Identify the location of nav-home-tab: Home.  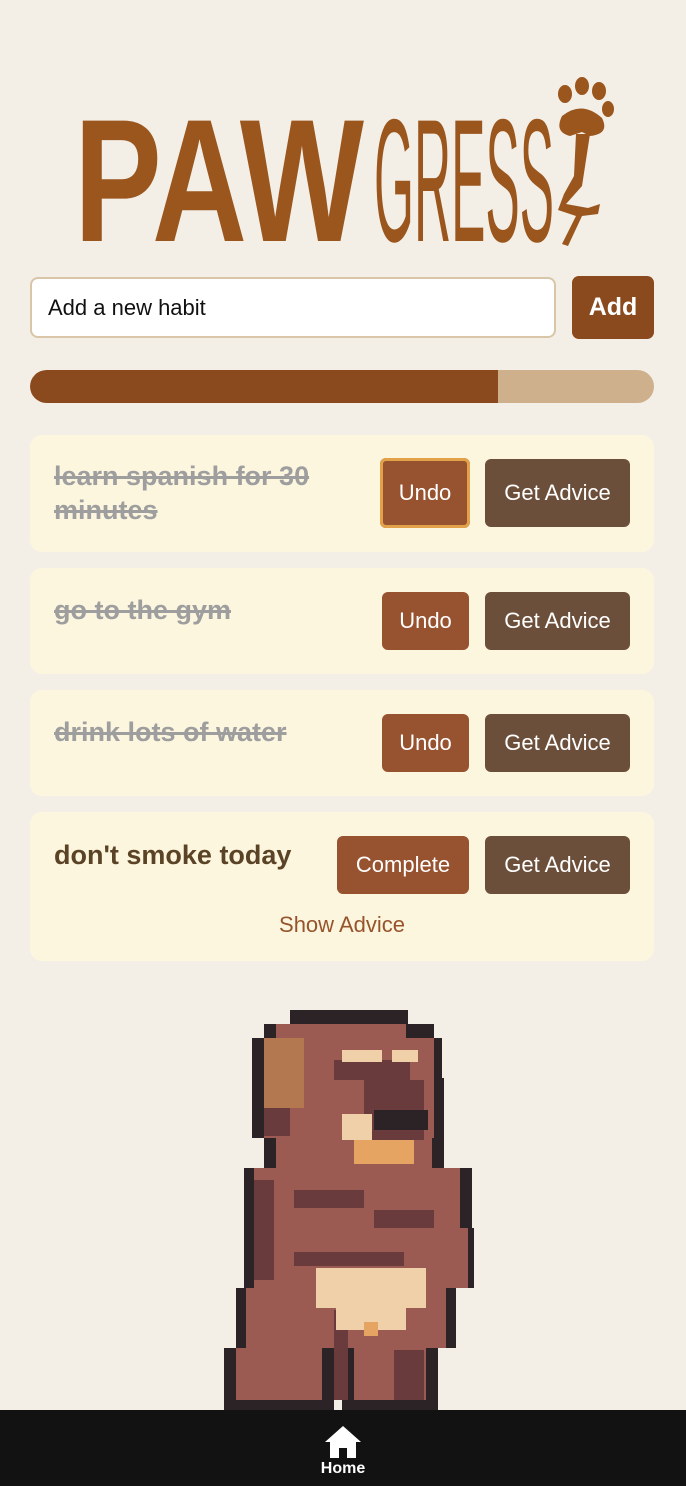
(343, 1453).